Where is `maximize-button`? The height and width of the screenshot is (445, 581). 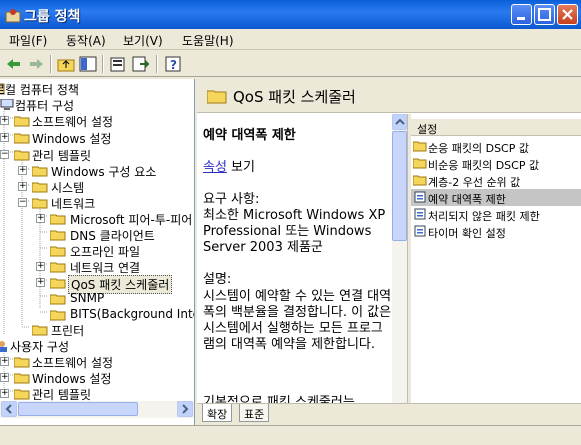 maximize-button is located at coordinates (544, 14).